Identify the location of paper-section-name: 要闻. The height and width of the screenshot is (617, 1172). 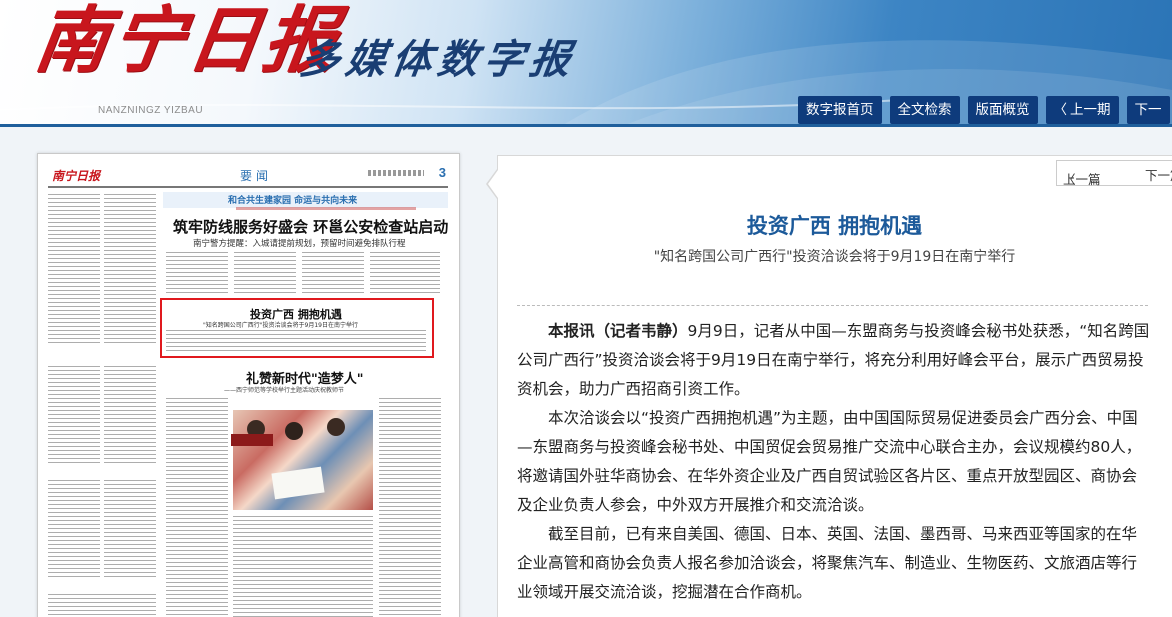
(256, 176).